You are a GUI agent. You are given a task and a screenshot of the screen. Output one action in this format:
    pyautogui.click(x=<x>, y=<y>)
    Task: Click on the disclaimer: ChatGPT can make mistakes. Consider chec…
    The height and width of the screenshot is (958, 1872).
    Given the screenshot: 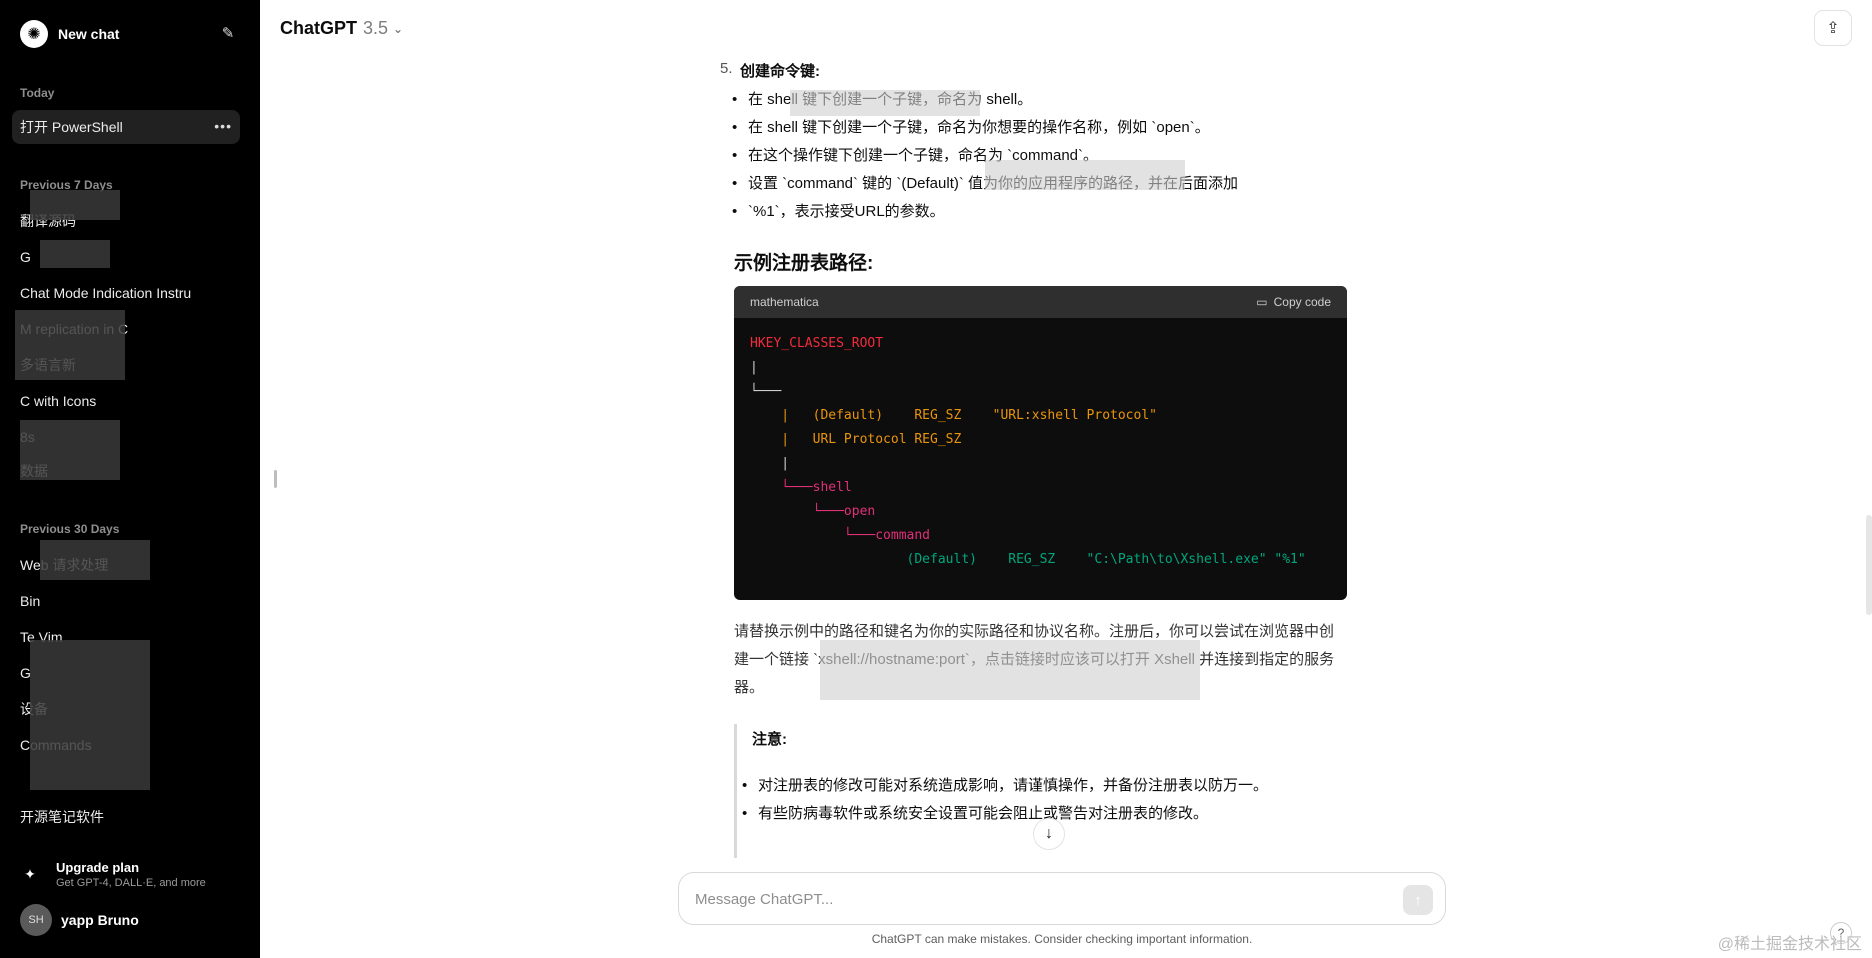 What is the action you would take?
    pyautogui.click(x=1062, y=939)
    